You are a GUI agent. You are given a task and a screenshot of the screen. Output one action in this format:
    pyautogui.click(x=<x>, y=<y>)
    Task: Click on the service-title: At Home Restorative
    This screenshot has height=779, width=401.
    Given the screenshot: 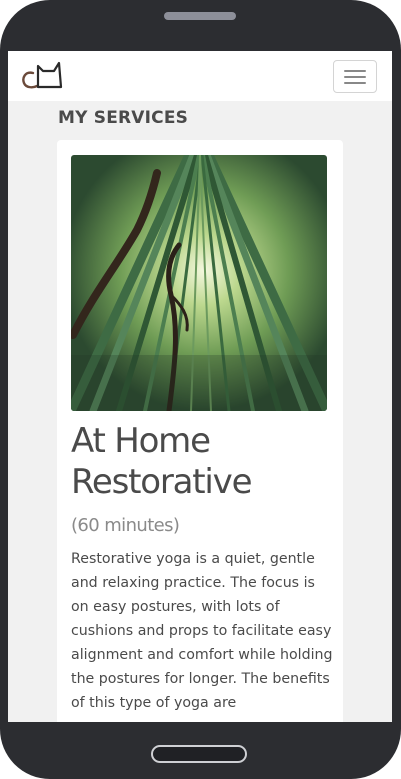 What is the action you would take?
    pyautogui.click(x=161, y=461)
    